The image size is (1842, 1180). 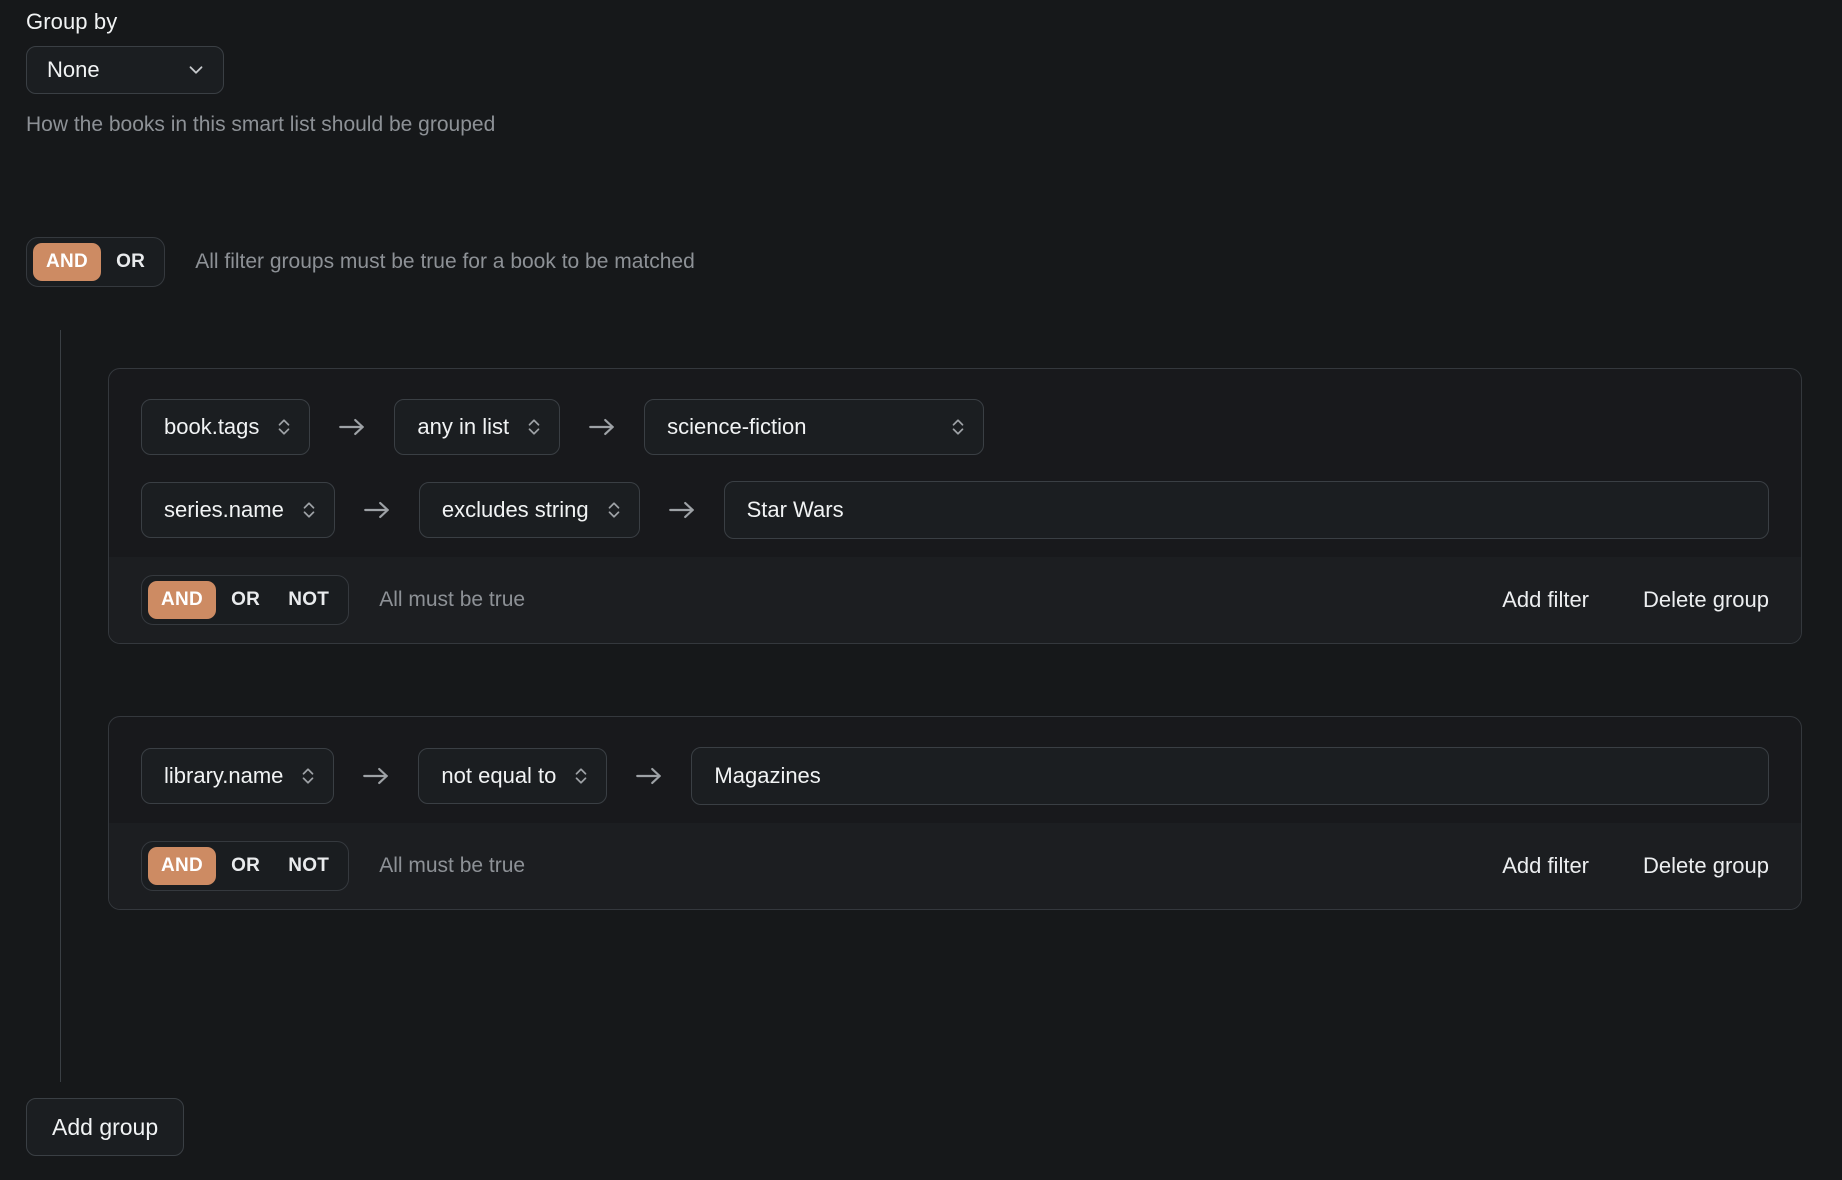 I want to click on filter-field-value: library.name, so click(x=224, y=775).